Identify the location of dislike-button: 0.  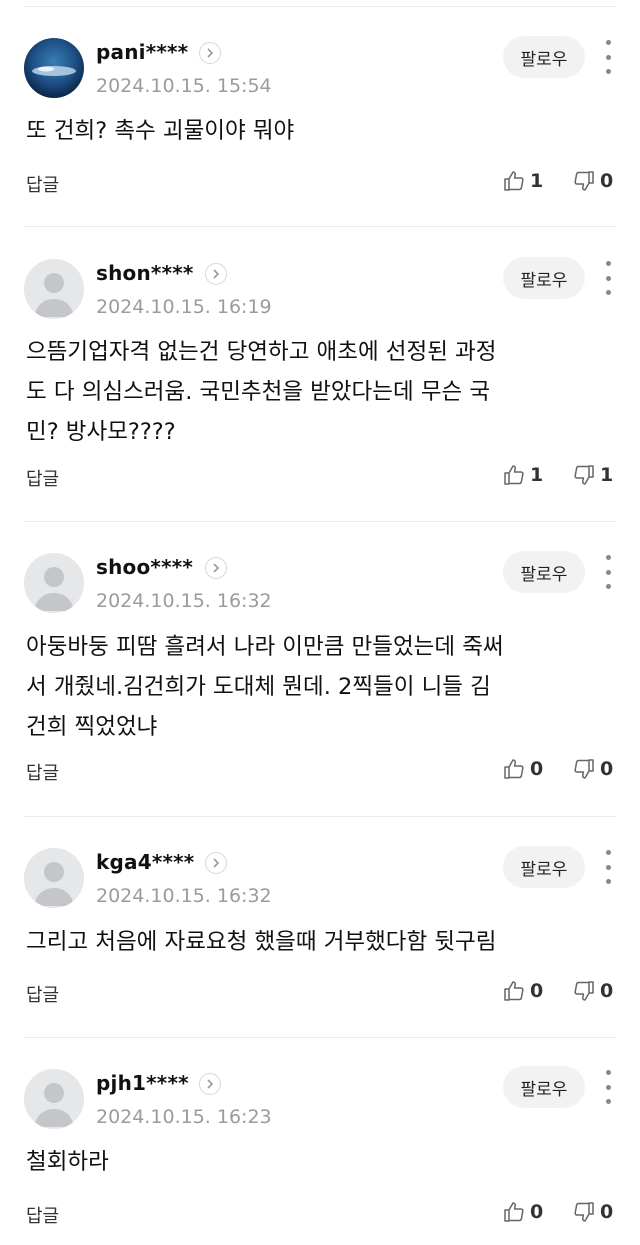
(592, 1212).